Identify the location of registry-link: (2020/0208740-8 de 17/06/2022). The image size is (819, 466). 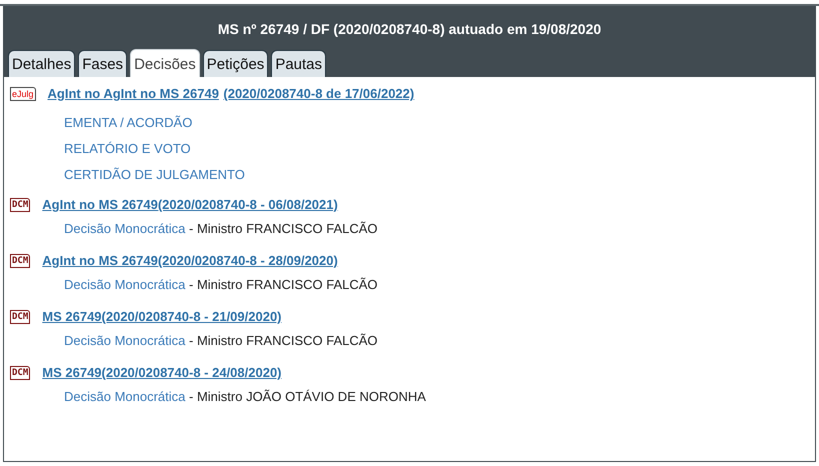
(318, 93).